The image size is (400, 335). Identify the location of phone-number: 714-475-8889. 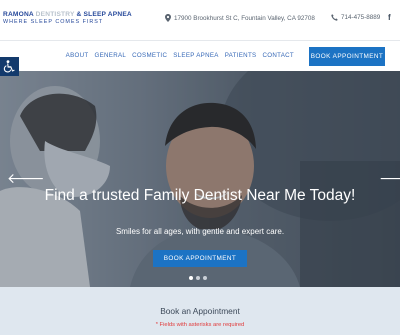
(361, 17).